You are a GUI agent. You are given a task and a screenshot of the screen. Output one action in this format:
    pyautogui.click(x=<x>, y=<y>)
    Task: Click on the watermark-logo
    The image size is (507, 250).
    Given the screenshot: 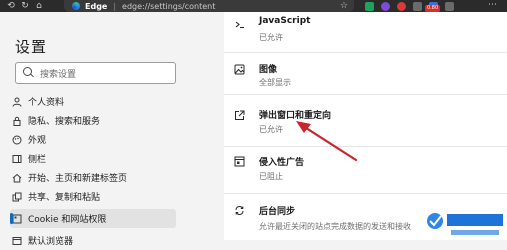 What is the action you would take?
    pyautogui.click(x=465, y=224)
    